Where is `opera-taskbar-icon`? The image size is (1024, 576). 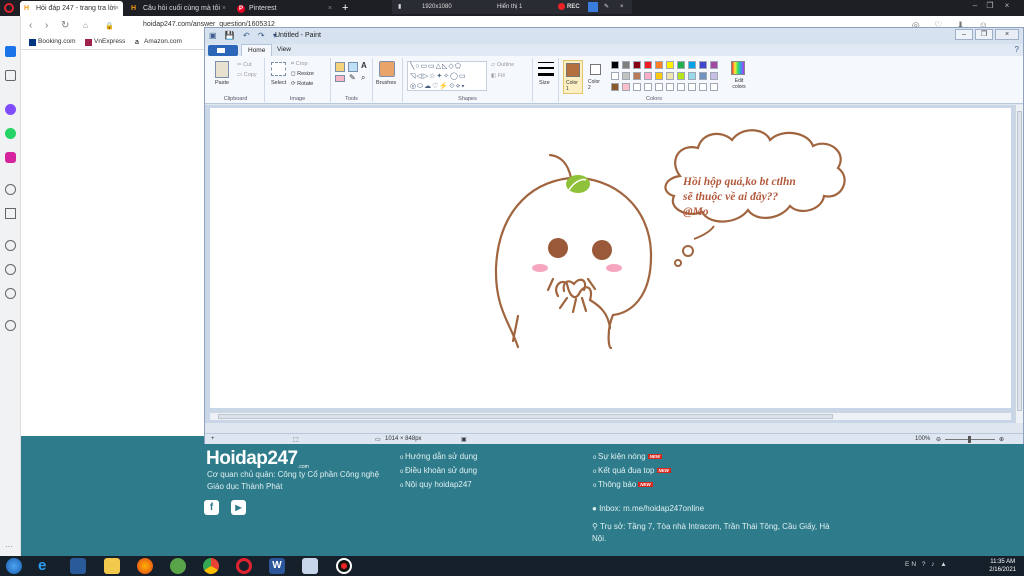 opera-taskbar-icon is located at coordinates (244, 566).